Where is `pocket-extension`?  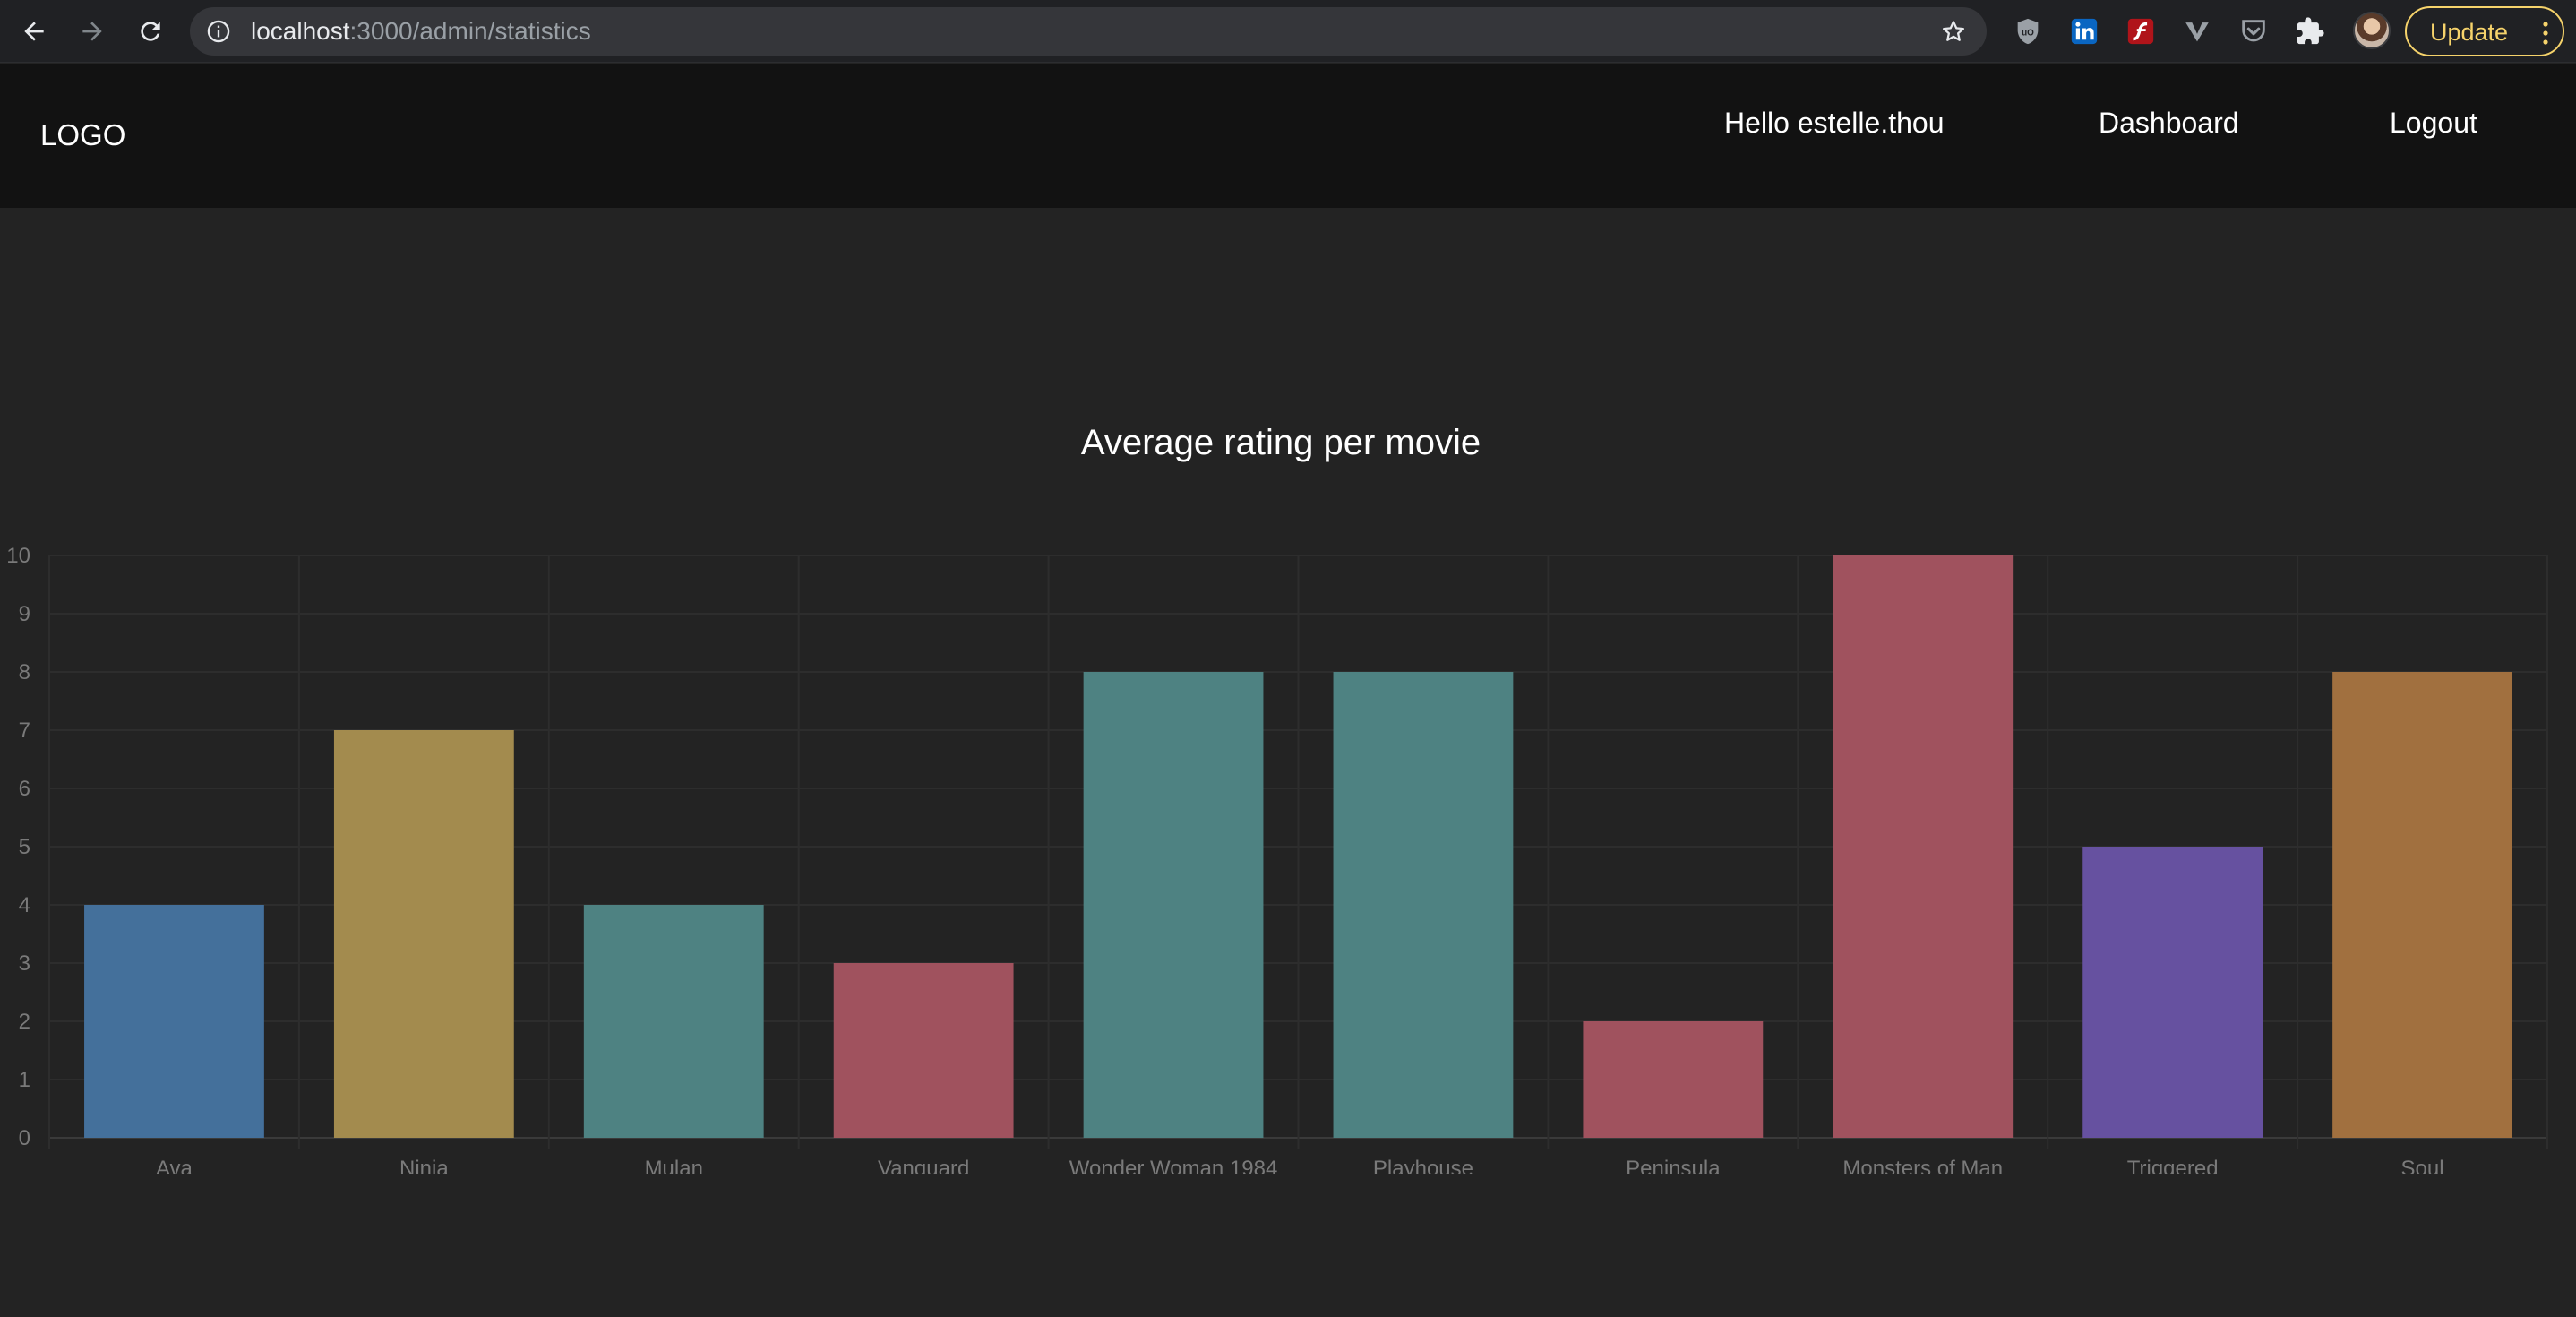 pocket-extension is located at coordinates (2253, 31).